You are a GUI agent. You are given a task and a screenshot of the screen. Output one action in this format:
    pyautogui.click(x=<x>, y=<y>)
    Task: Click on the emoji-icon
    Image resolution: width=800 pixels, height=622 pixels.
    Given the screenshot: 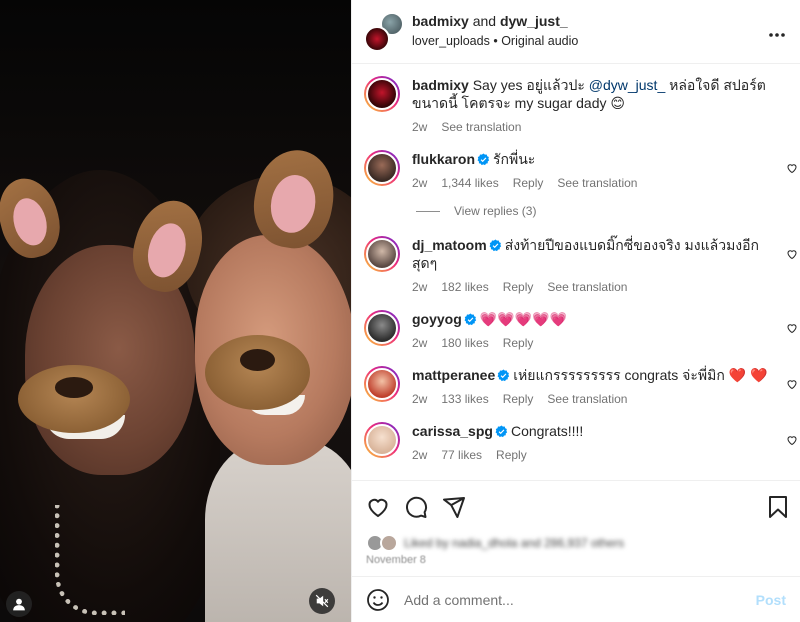 What is the action you would take?
    pyautogui.click(x=378, y=600)
    